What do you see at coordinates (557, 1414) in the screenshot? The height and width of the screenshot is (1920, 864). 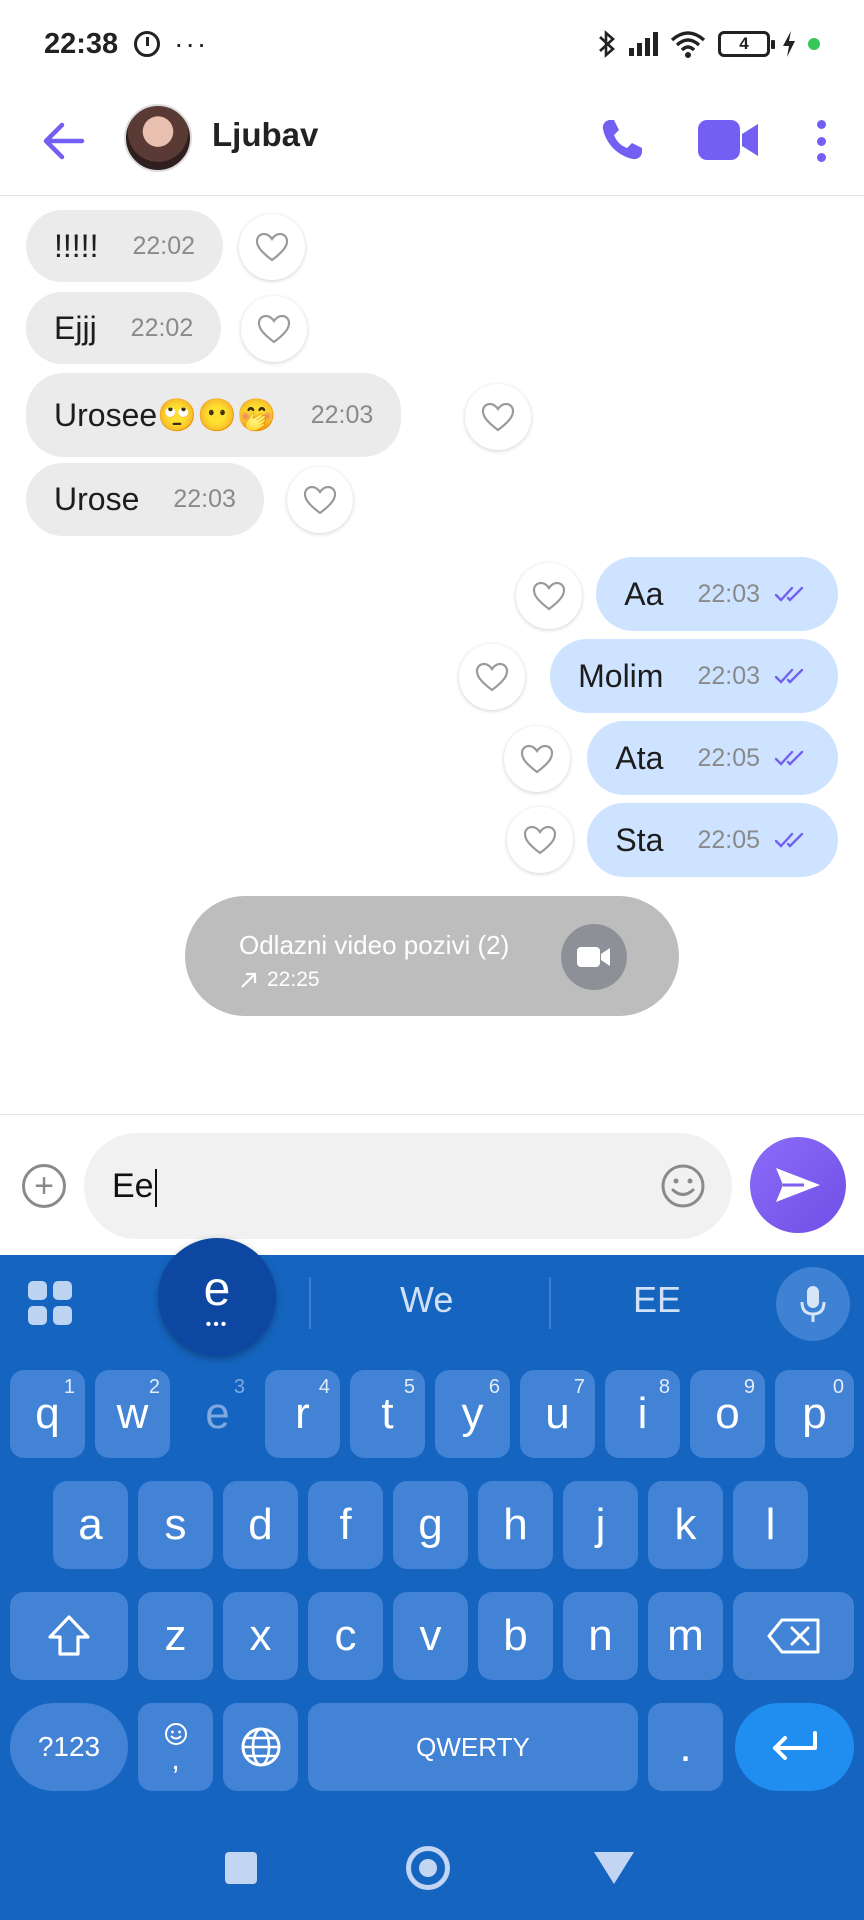 I see `key-u: u7` at bounding box center [557, 1414].